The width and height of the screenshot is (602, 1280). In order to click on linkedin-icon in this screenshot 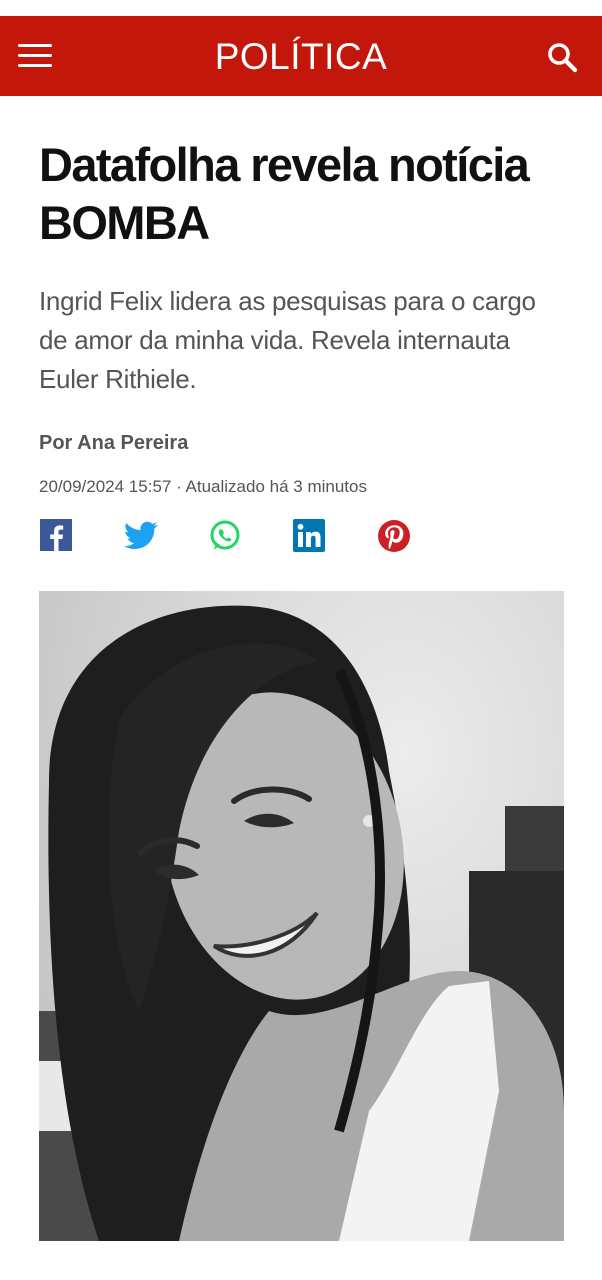, I will do `click(309, 536)`.